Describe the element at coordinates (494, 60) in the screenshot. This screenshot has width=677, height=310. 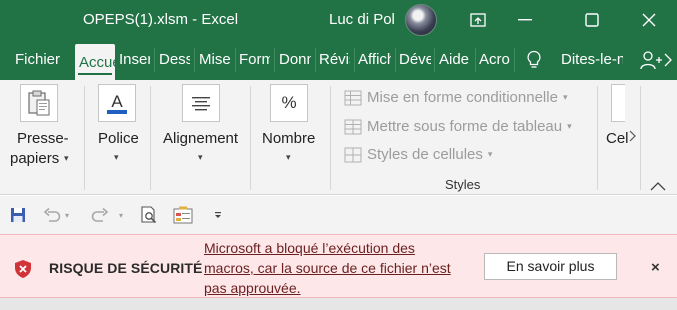
I see `tab-acrobat: Acrobat` at that location.